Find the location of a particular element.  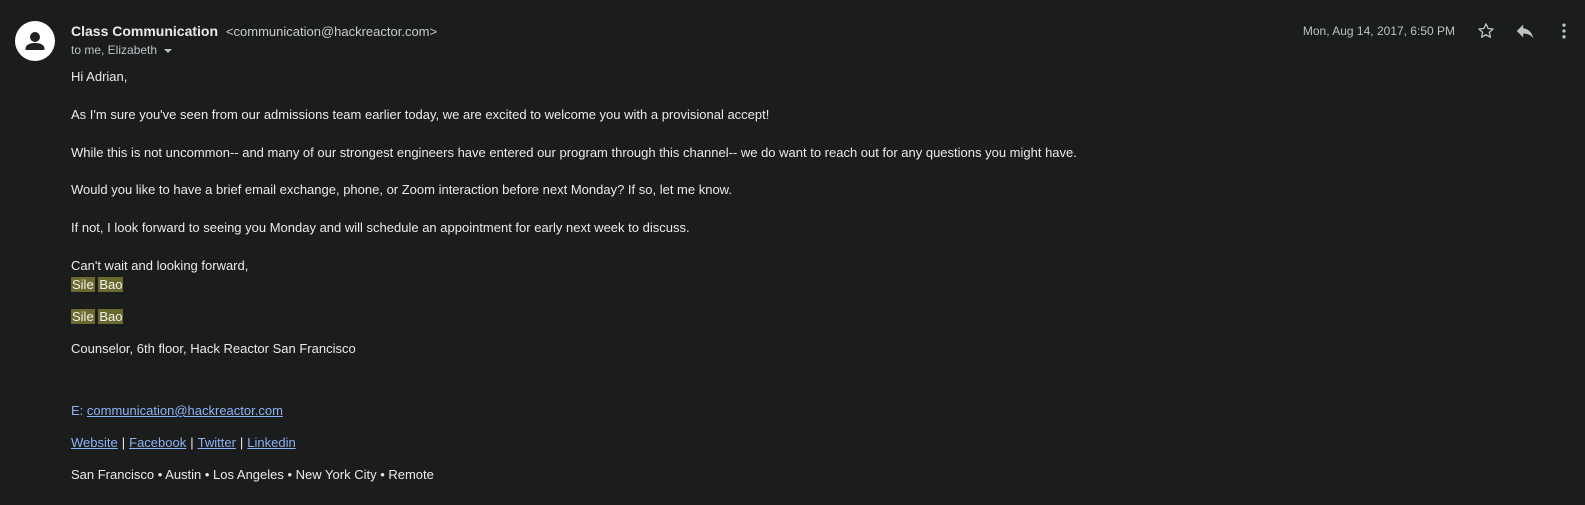

twitter-link: Twitter is located at coordinates (217, 442).